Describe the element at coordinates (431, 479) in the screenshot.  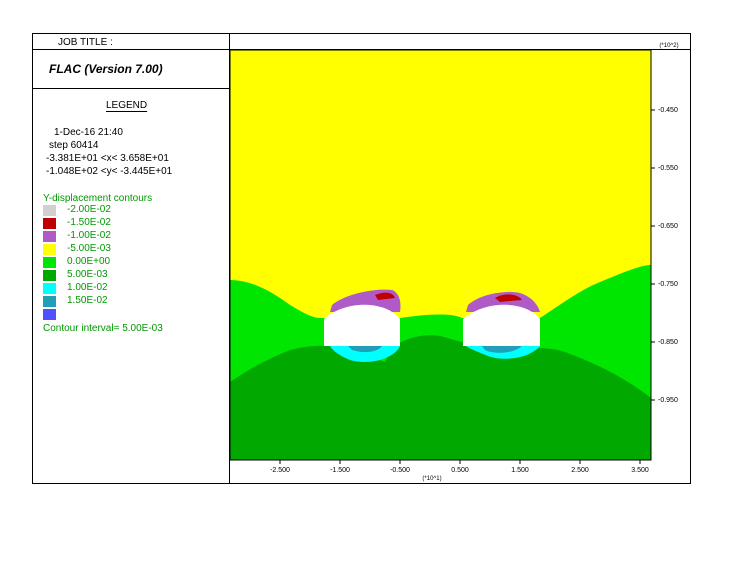
I see `x-multiplier-label: (*10^1)` at that location.